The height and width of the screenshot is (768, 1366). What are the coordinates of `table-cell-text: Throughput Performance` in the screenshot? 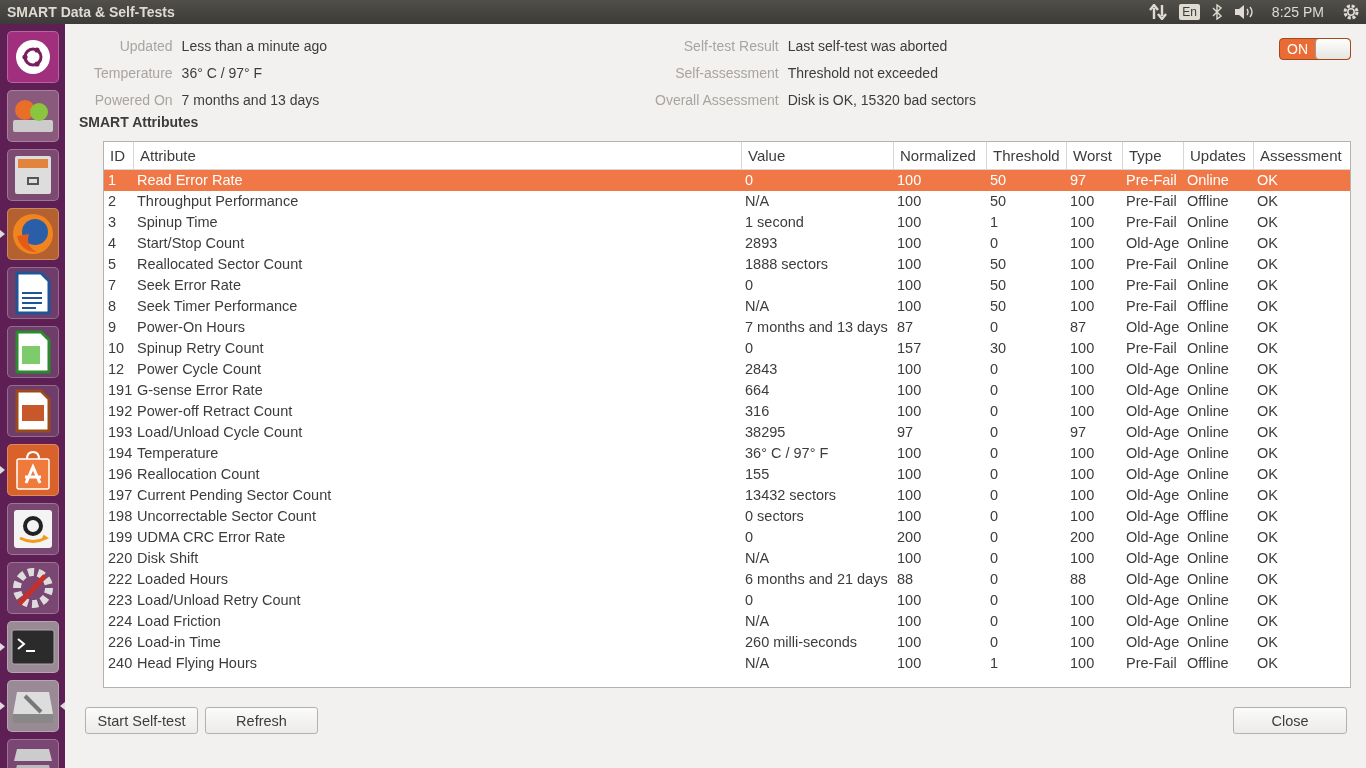 It's located at (218, 201).